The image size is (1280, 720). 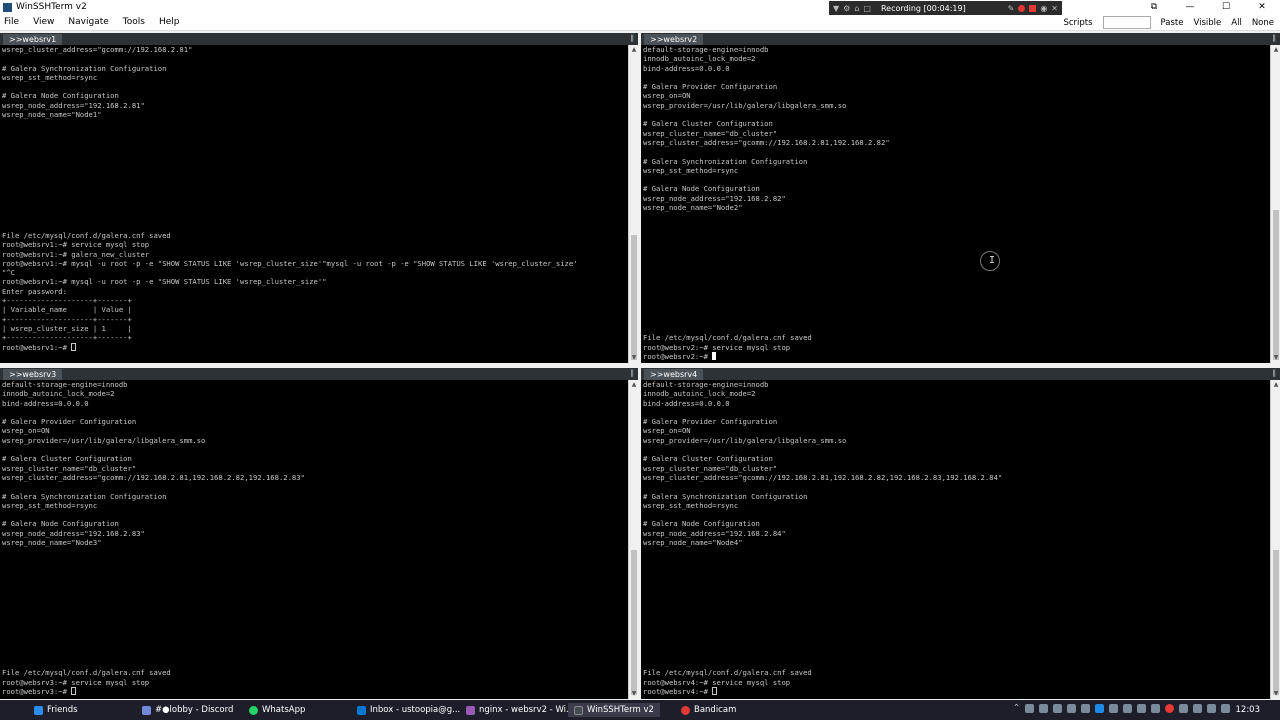 What do you see at coordinates (8, 273) in the screenshot?
I see `terminal-line: "^C` at bounding box center [8, 273].